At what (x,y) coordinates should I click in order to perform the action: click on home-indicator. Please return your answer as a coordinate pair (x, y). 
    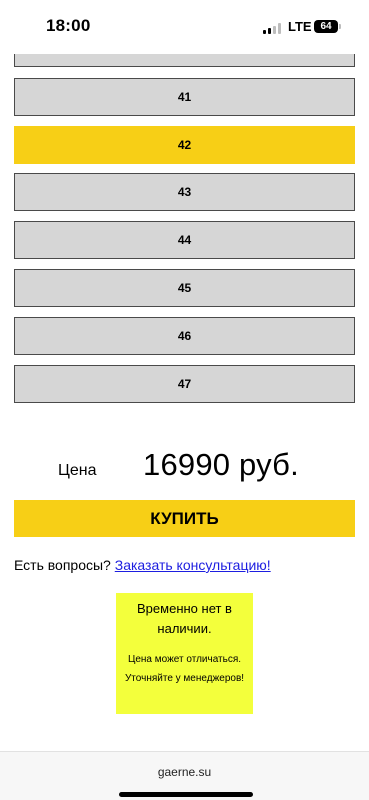
    Looking at the image, I should click on (186, 794).